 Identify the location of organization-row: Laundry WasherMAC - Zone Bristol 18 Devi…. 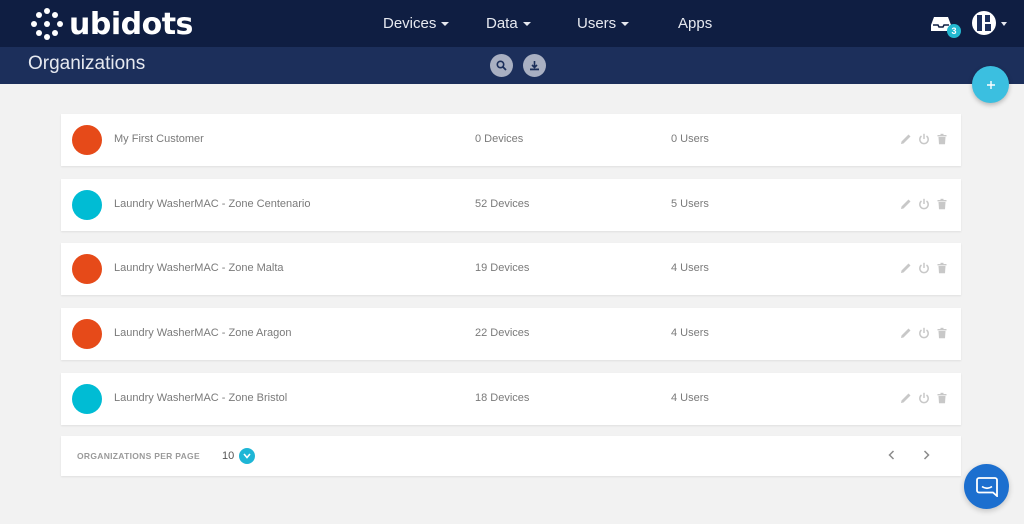
(511, 399).